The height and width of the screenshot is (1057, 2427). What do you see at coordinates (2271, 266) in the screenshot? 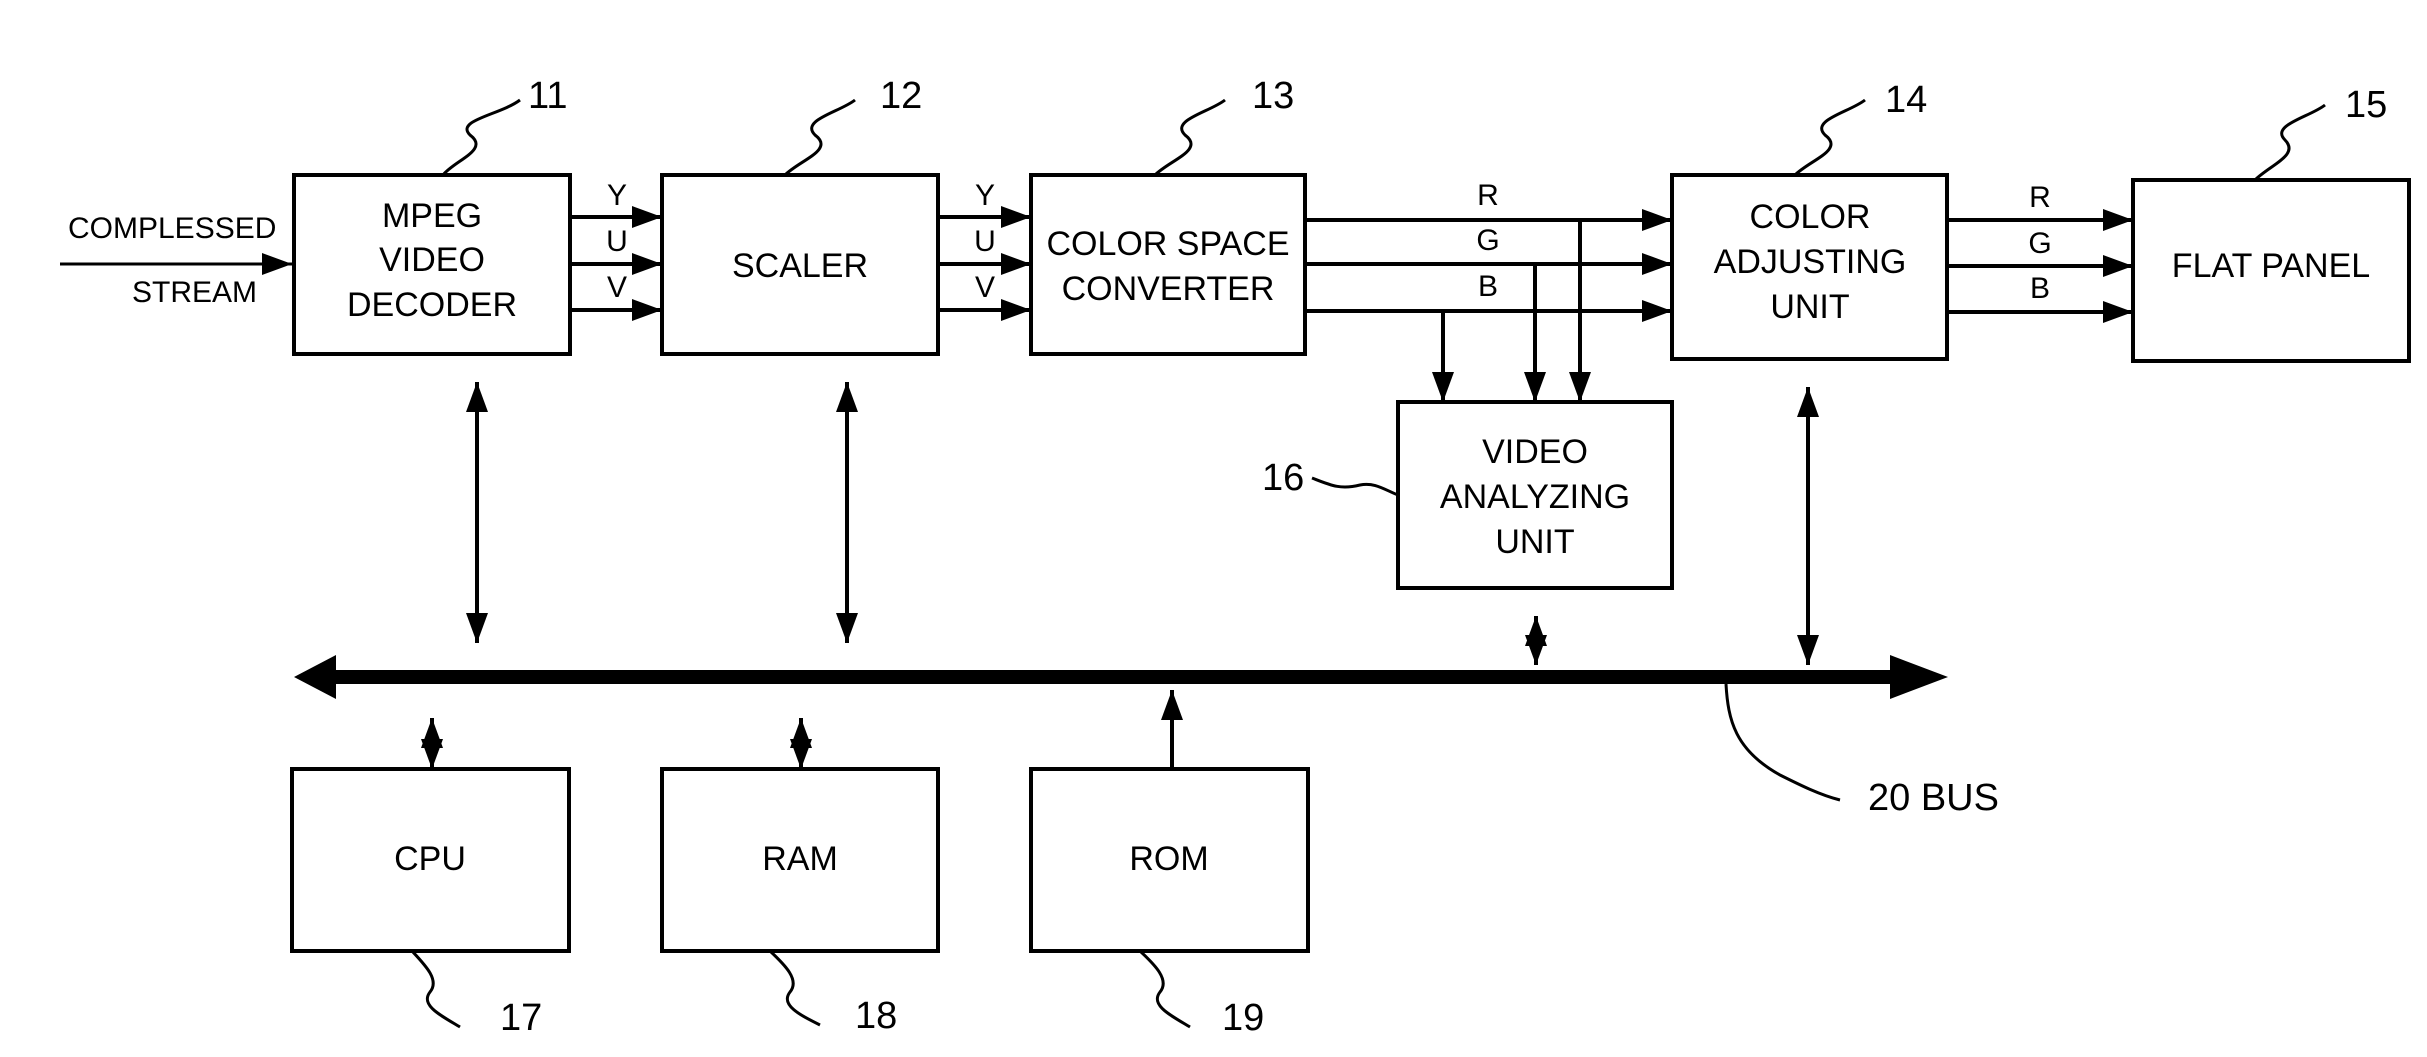
I see `block-15-line1: FLAT PANEL` at bounding box center [2271, 266].